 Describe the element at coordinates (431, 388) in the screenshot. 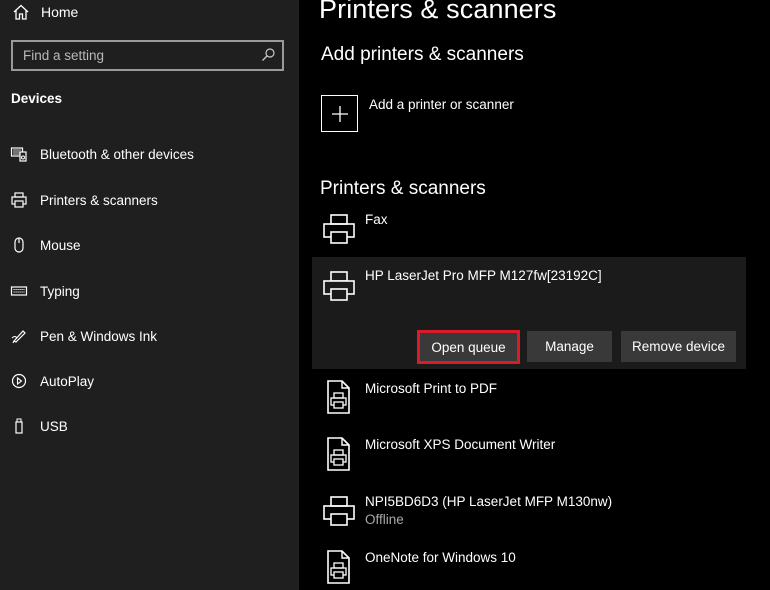

I see `printer-name: Microsoft Print to PDF` at that location.